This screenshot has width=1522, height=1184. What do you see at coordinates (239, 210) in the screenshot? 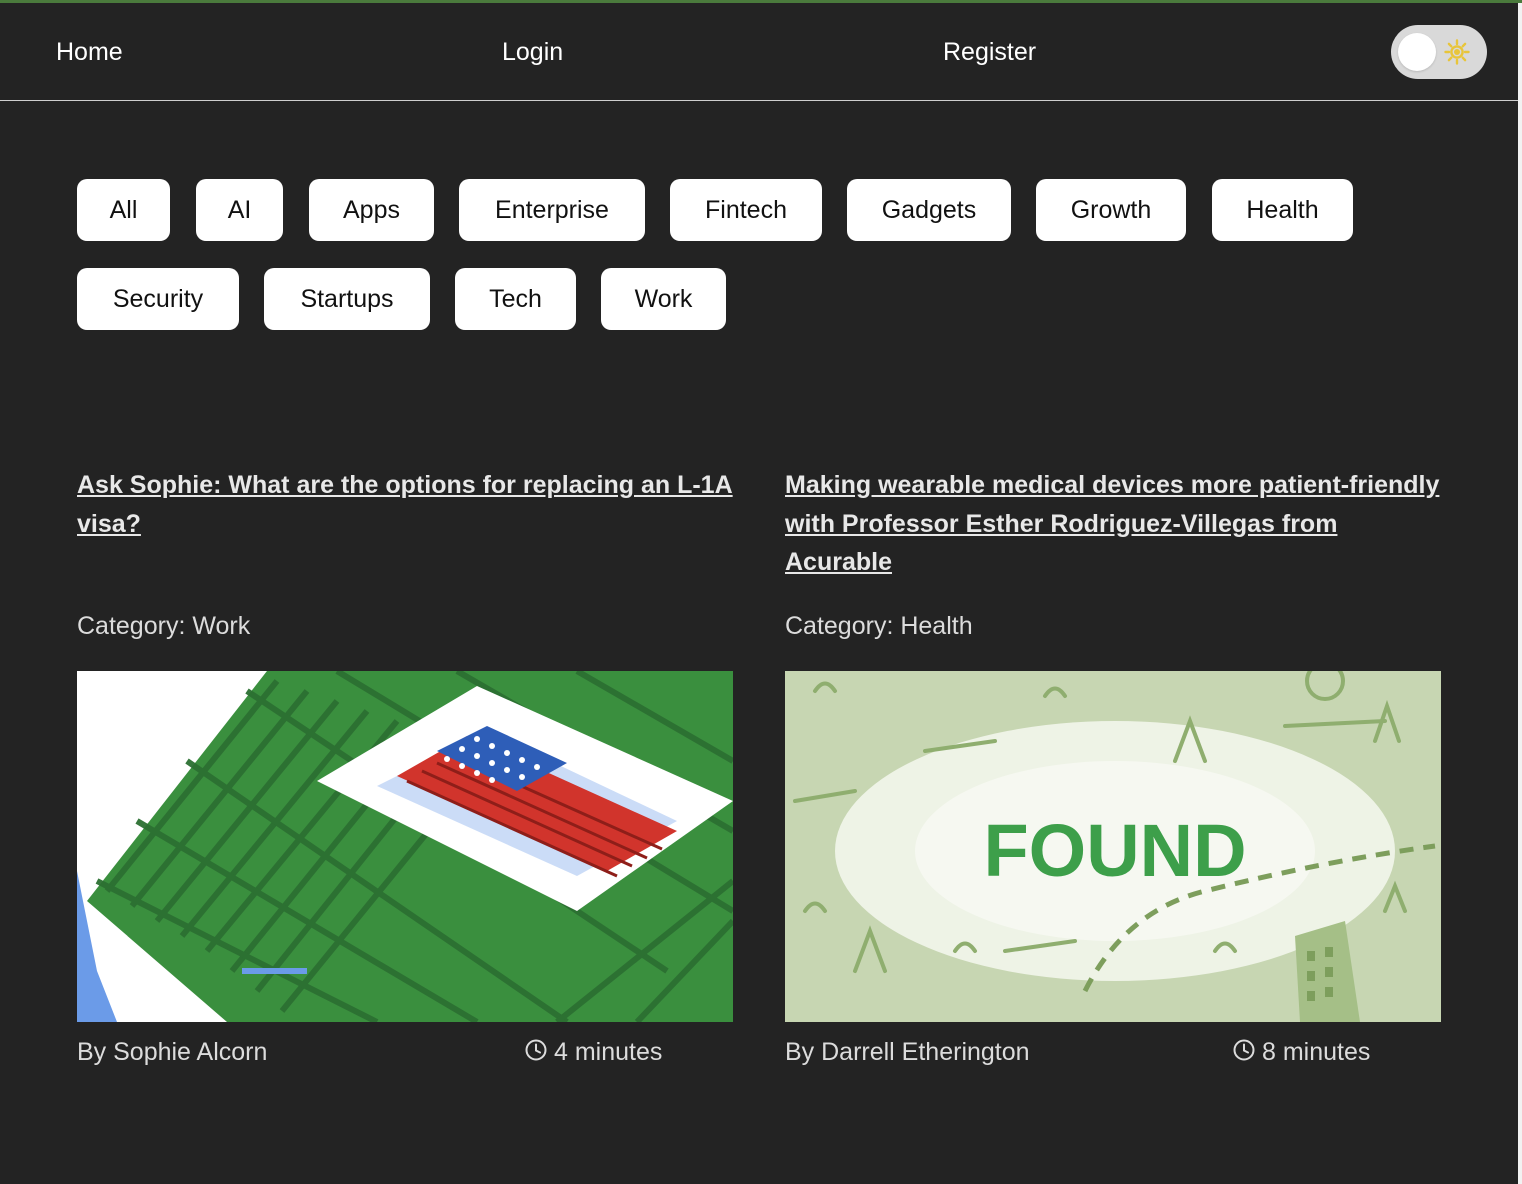
I see `category-chip-ai: AI` at bounding box center [239, 210].